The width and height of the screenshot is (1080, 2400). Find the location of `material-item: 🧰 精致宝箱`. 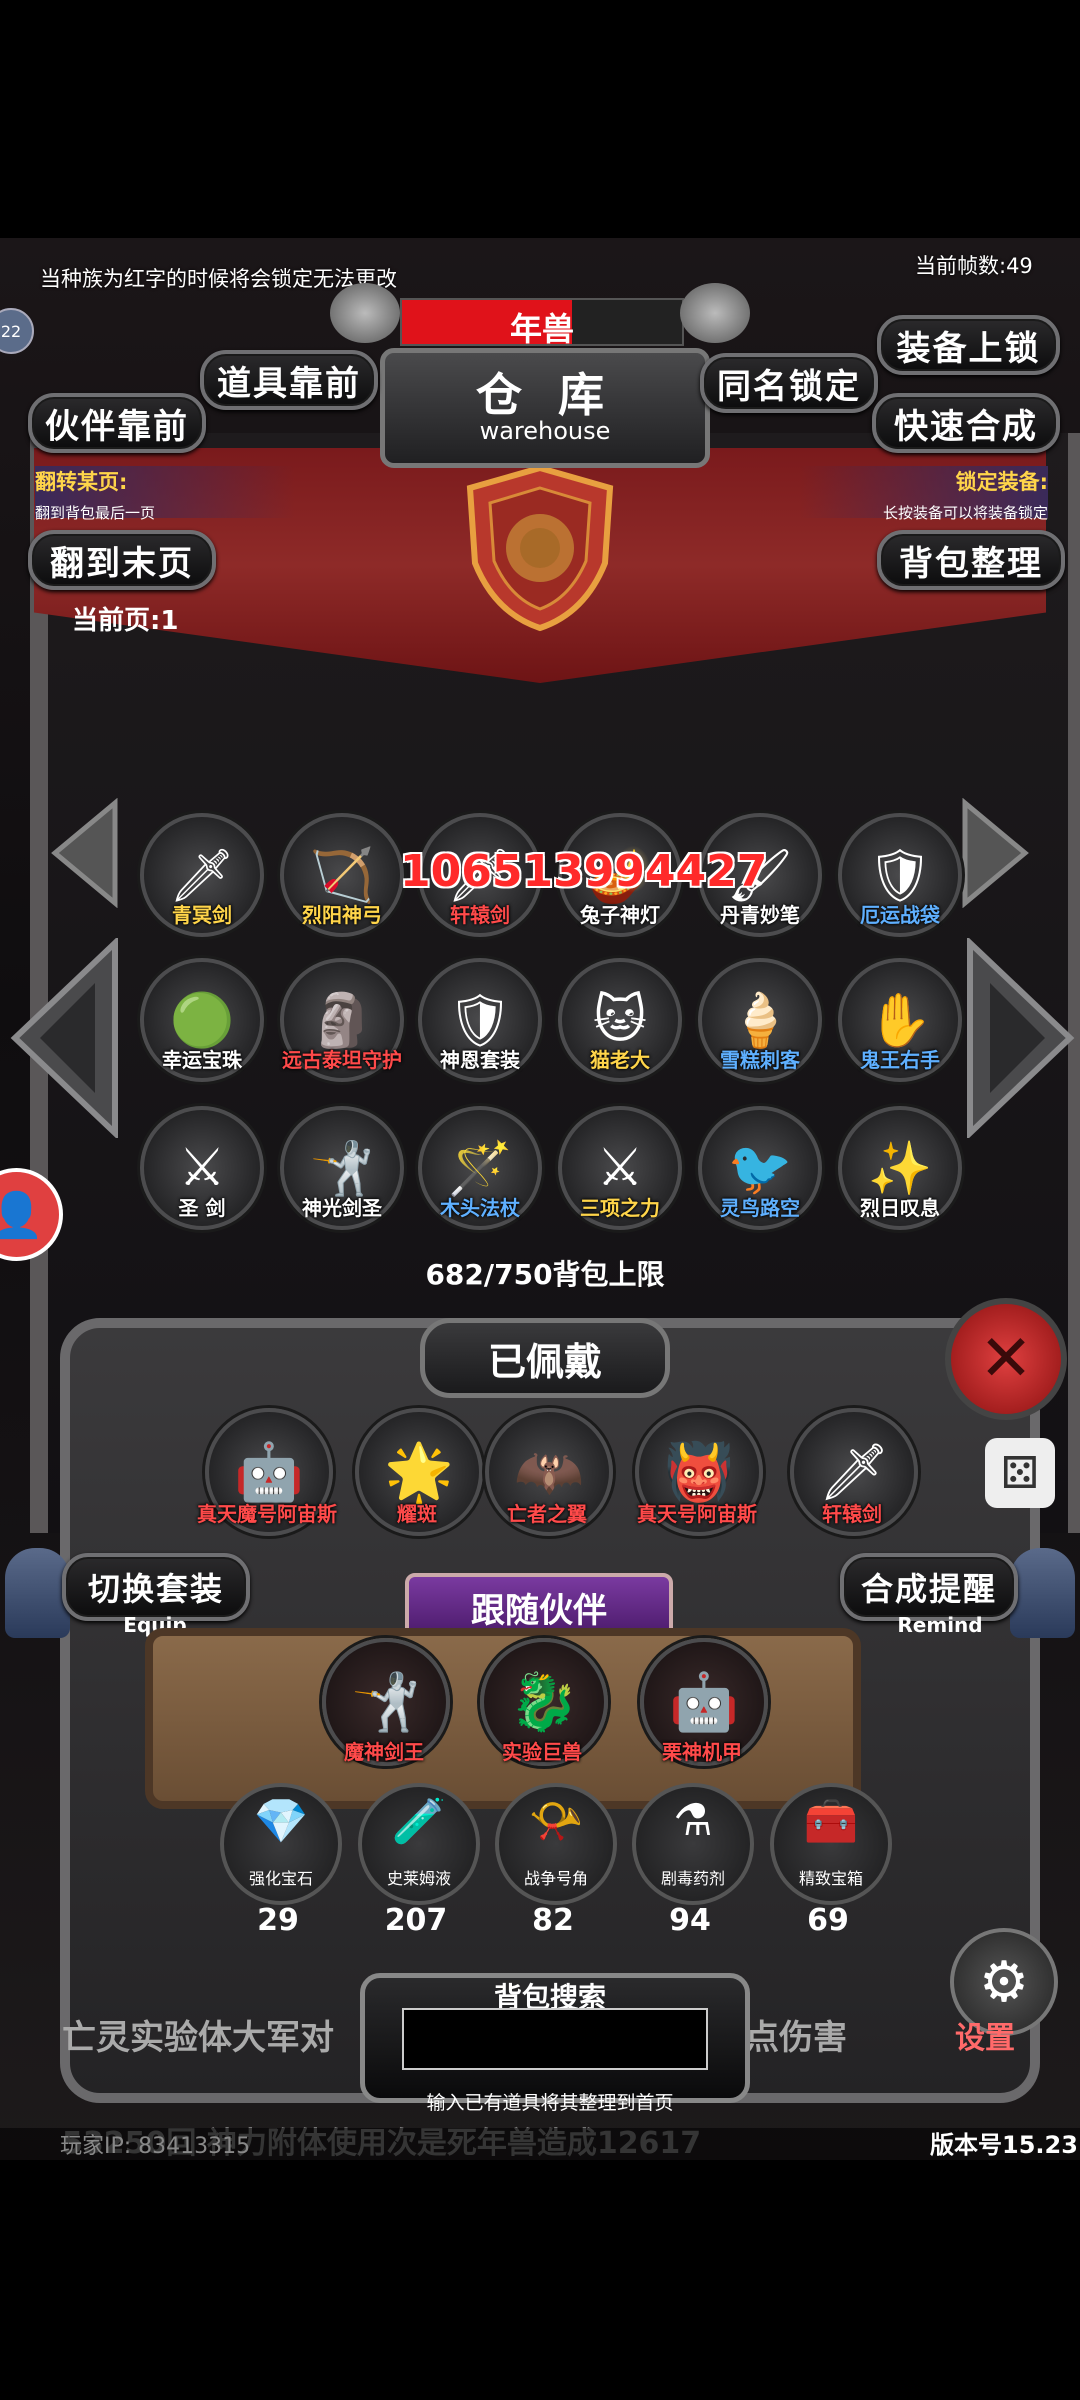

material-item: 🧰 精致宝箱 is located at coordinates (831, 1844).